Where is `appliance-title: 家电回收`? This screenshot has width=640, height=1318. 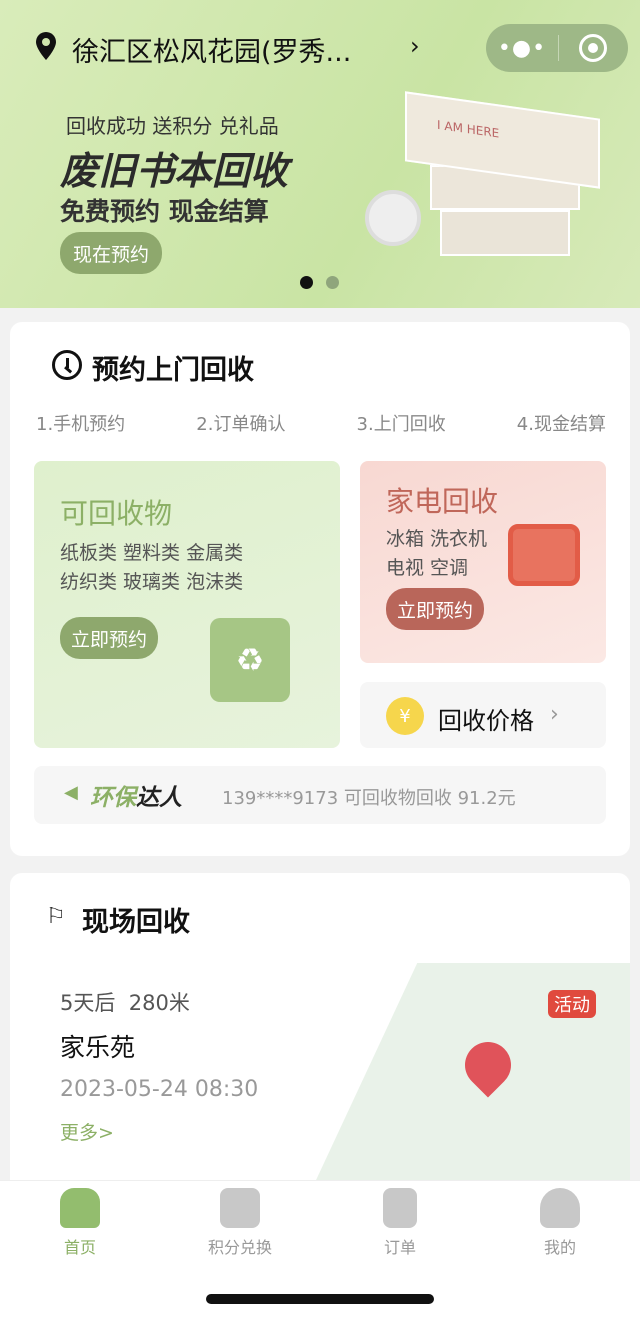
appliance-title: 家电回收 is located at coordinates (442, 501).